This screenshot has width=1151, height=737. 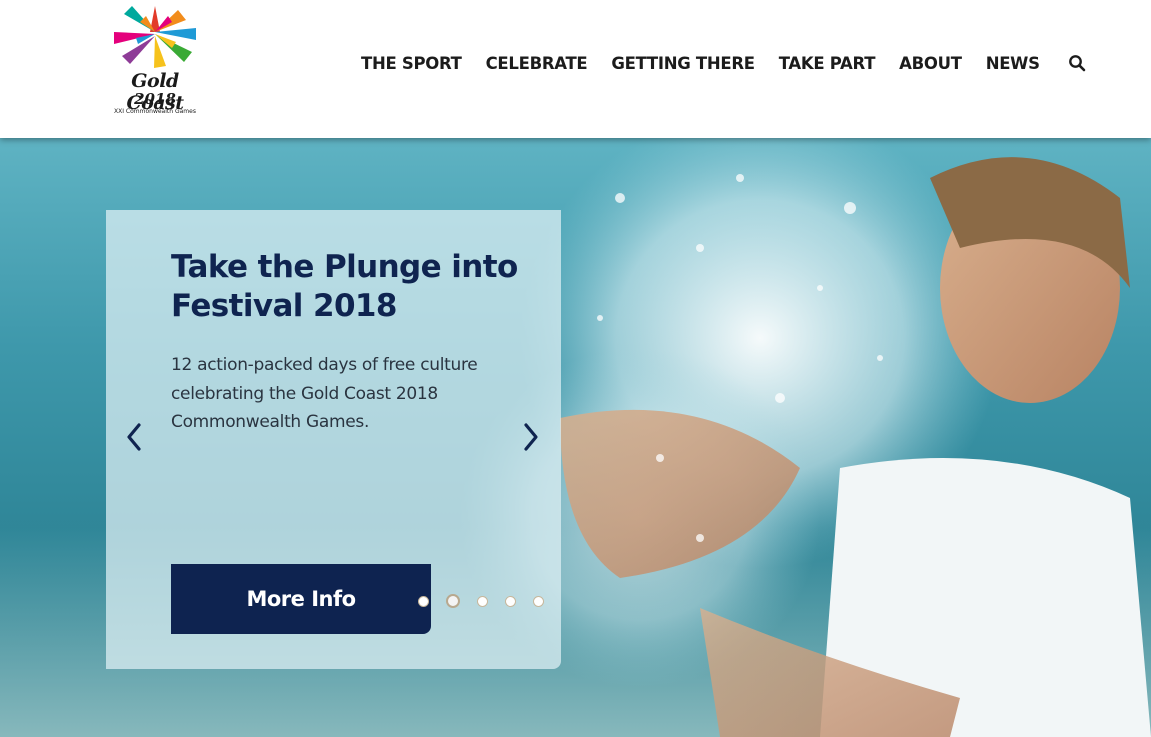 What do you see at coordinates (537, 63) in the screenshot?
I see `nav-item-celebrate: CELEBRATE` at bounding box center [537, 63].